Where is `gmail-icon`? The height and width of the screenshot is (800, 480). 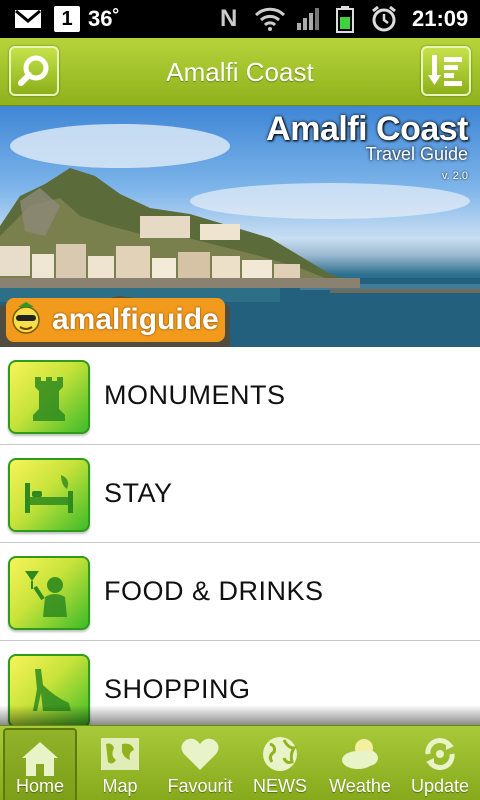
gmail-icon is located at coordinates (28, 19).